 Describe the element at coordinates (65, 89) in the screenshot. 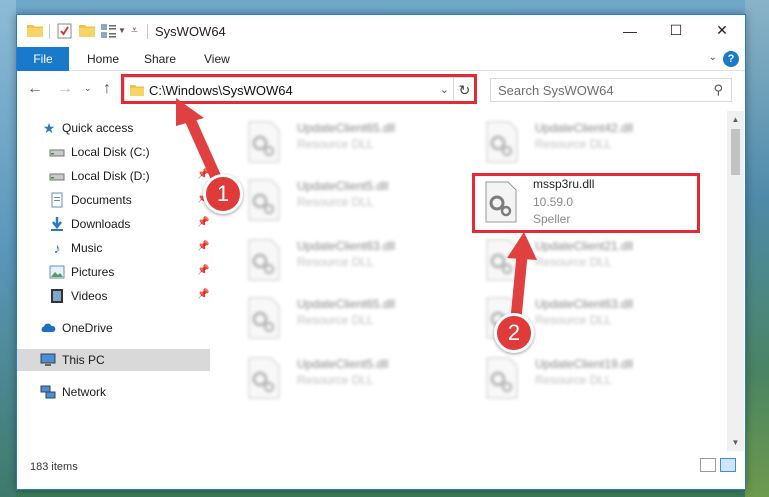

I see `forward-arrow-icon: →` at that location.